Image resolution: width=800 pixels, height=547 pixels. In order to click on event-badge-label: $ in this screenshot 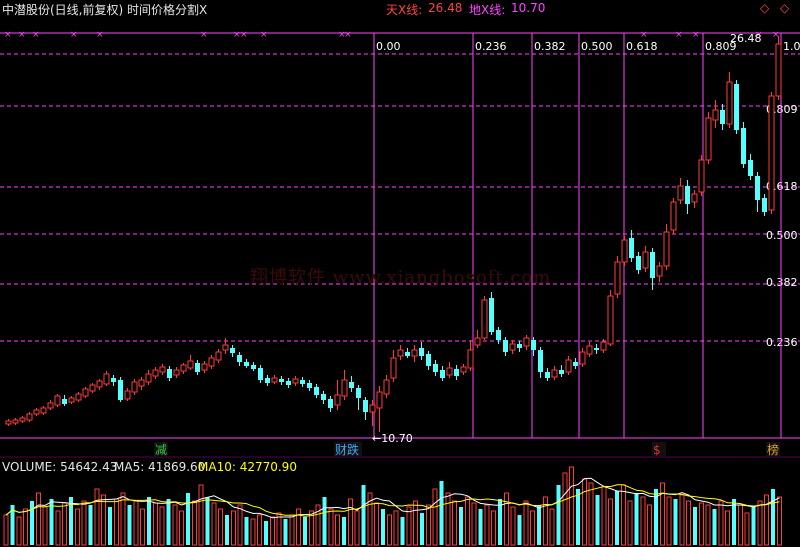, I will do `click(657, 450)`.